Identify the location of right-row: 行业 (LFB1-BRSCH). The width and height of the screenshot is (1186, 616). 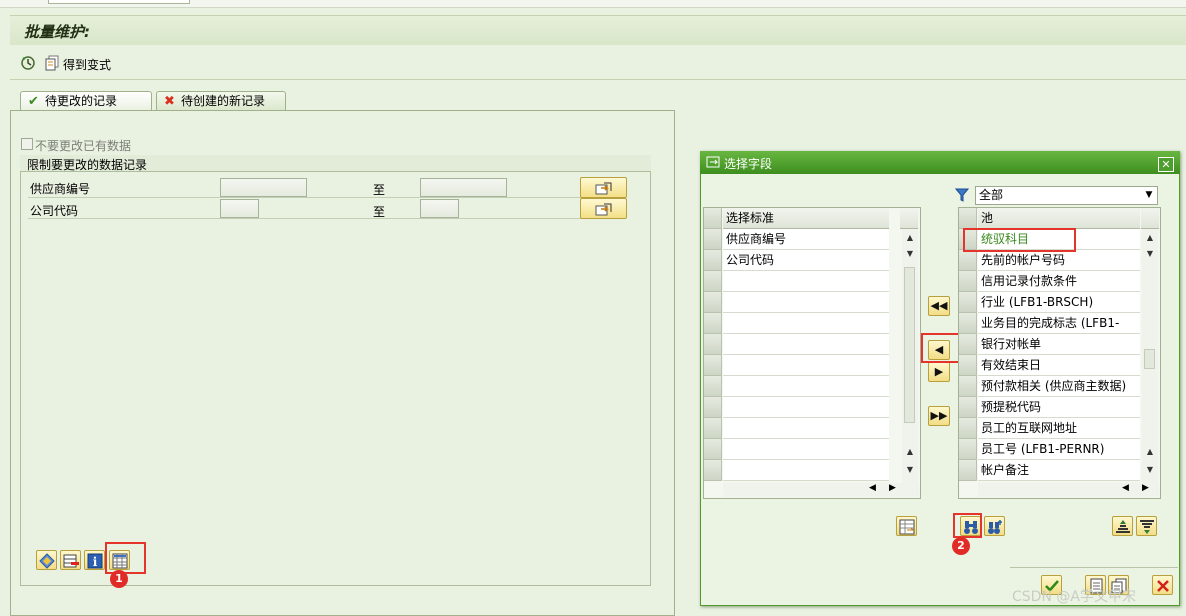
(1059, 302).